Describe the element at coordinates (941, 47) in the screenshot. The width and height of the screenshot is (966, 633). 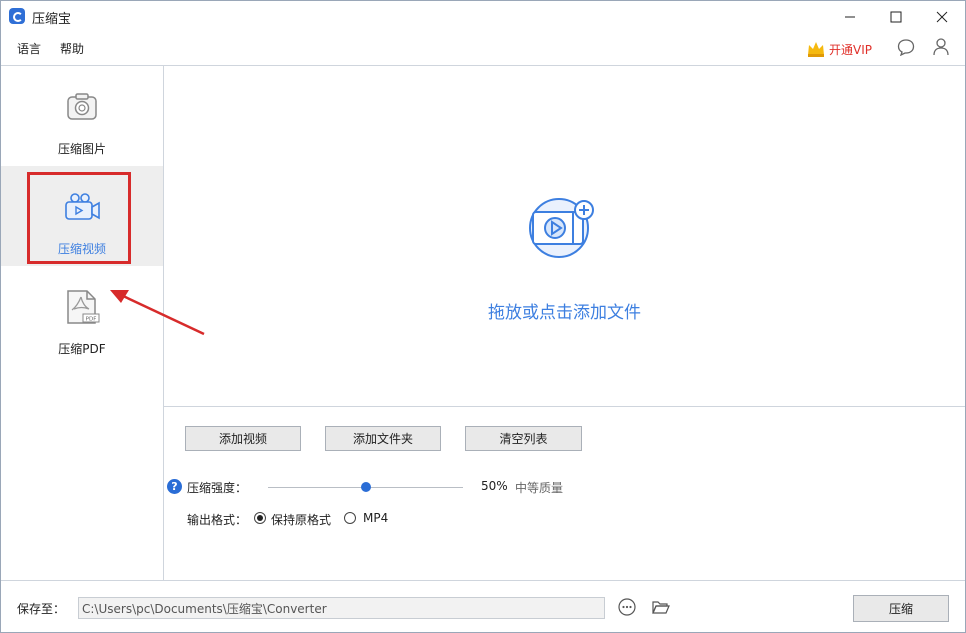
I see `user-icon` at that location.